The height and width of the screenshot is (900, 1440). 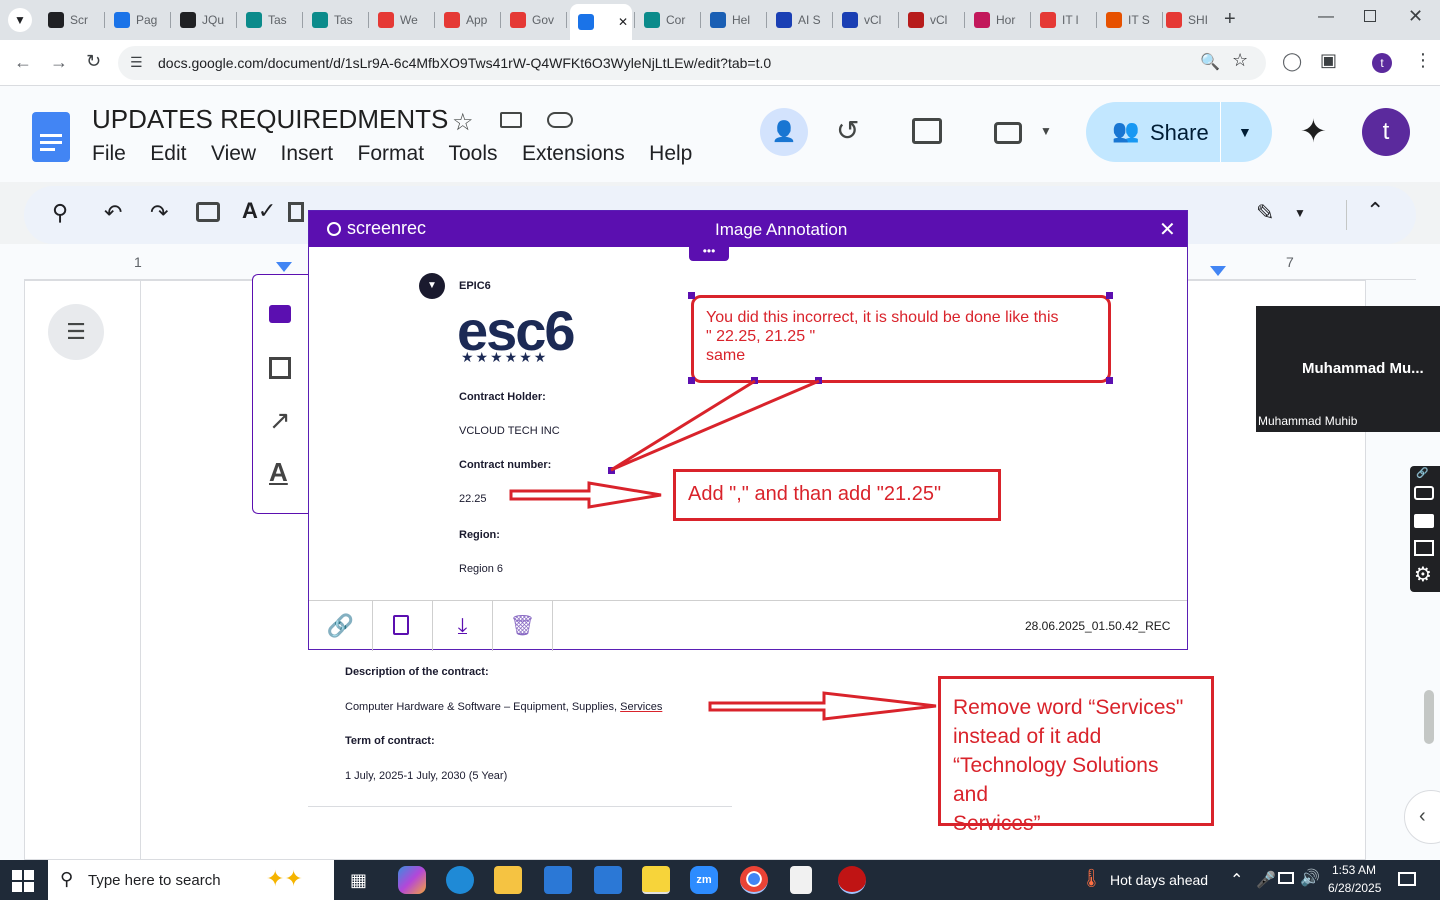 I want to click on minimize-button: —, so click(x=1326, y=17).